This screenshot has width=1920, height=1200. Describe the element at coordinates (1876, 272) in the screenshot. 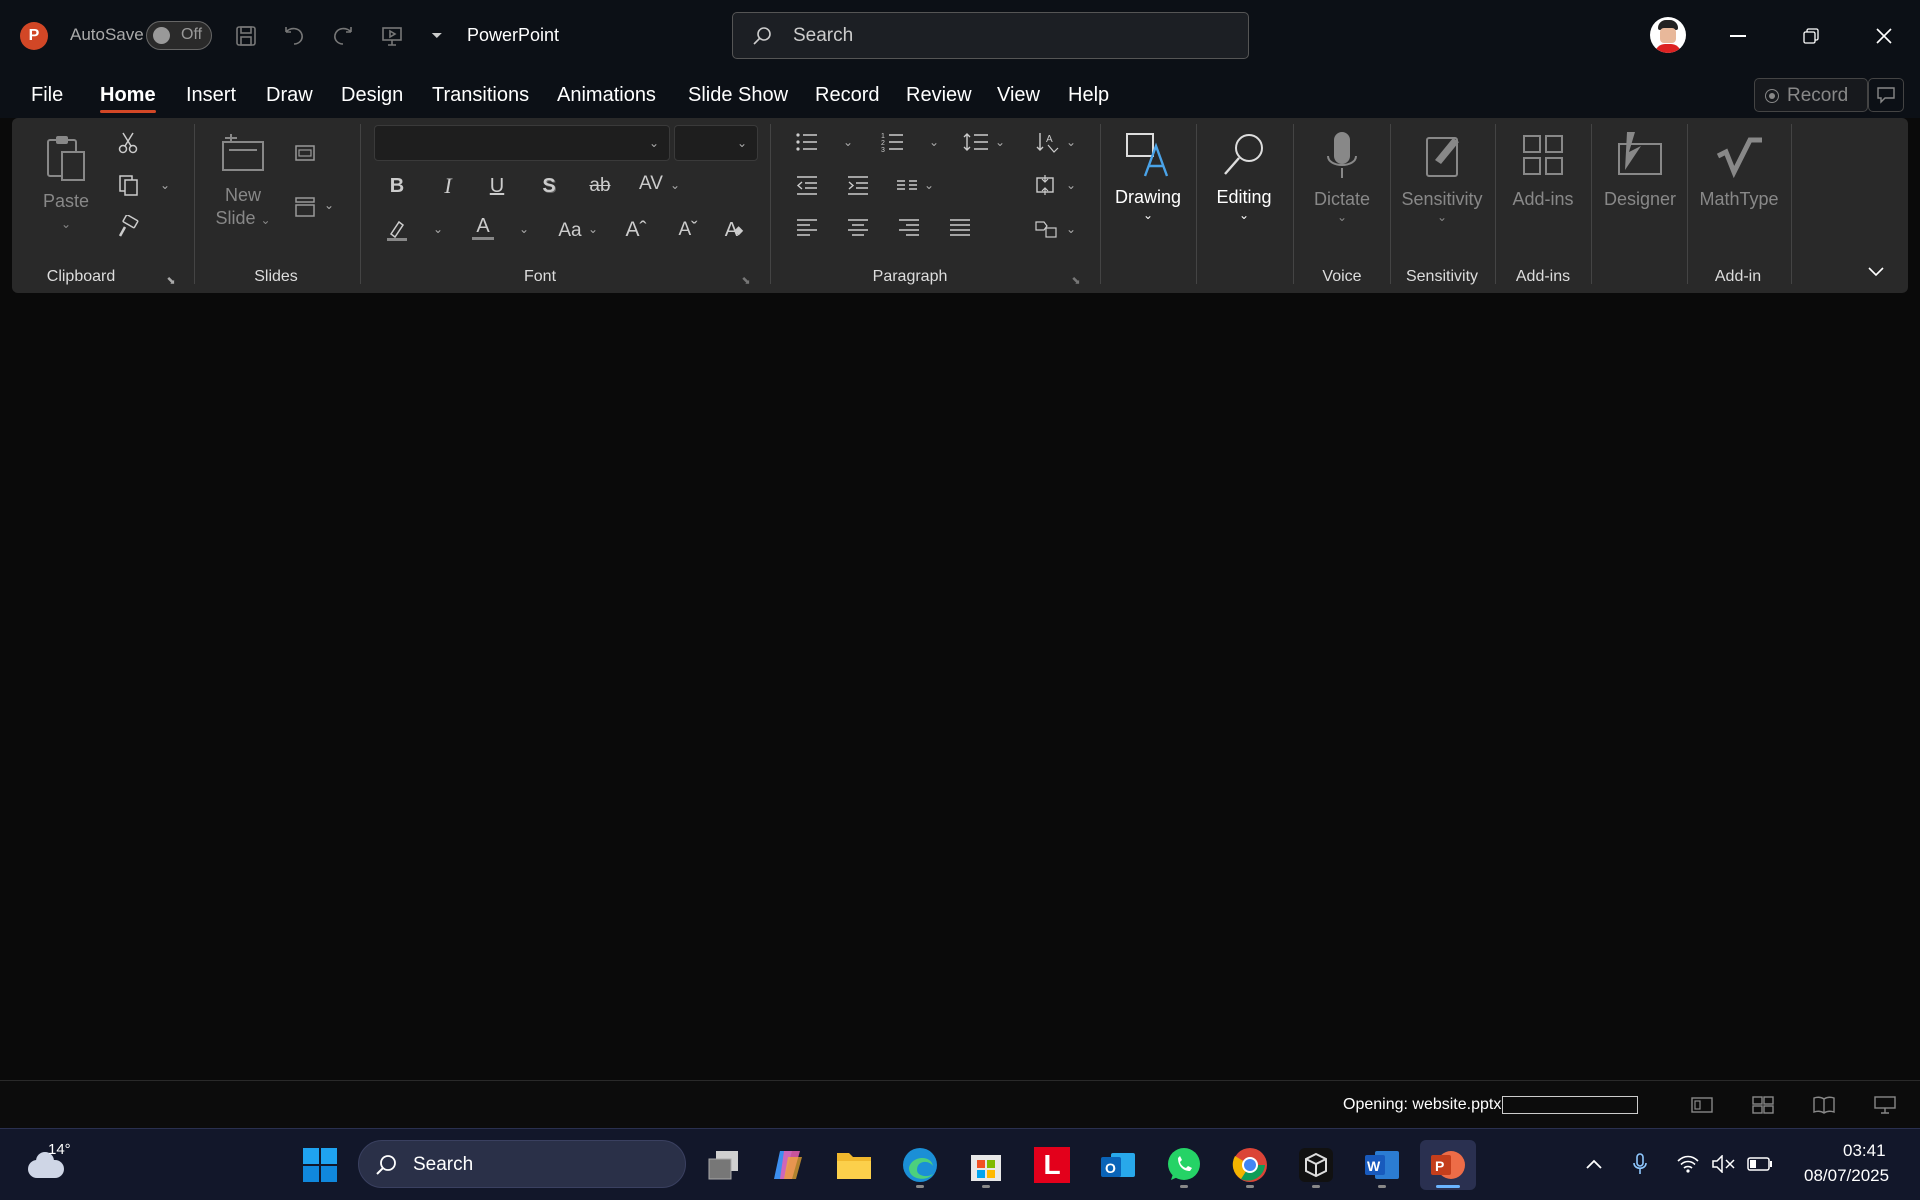

I see `collapse-ribbon-icon` at that location.